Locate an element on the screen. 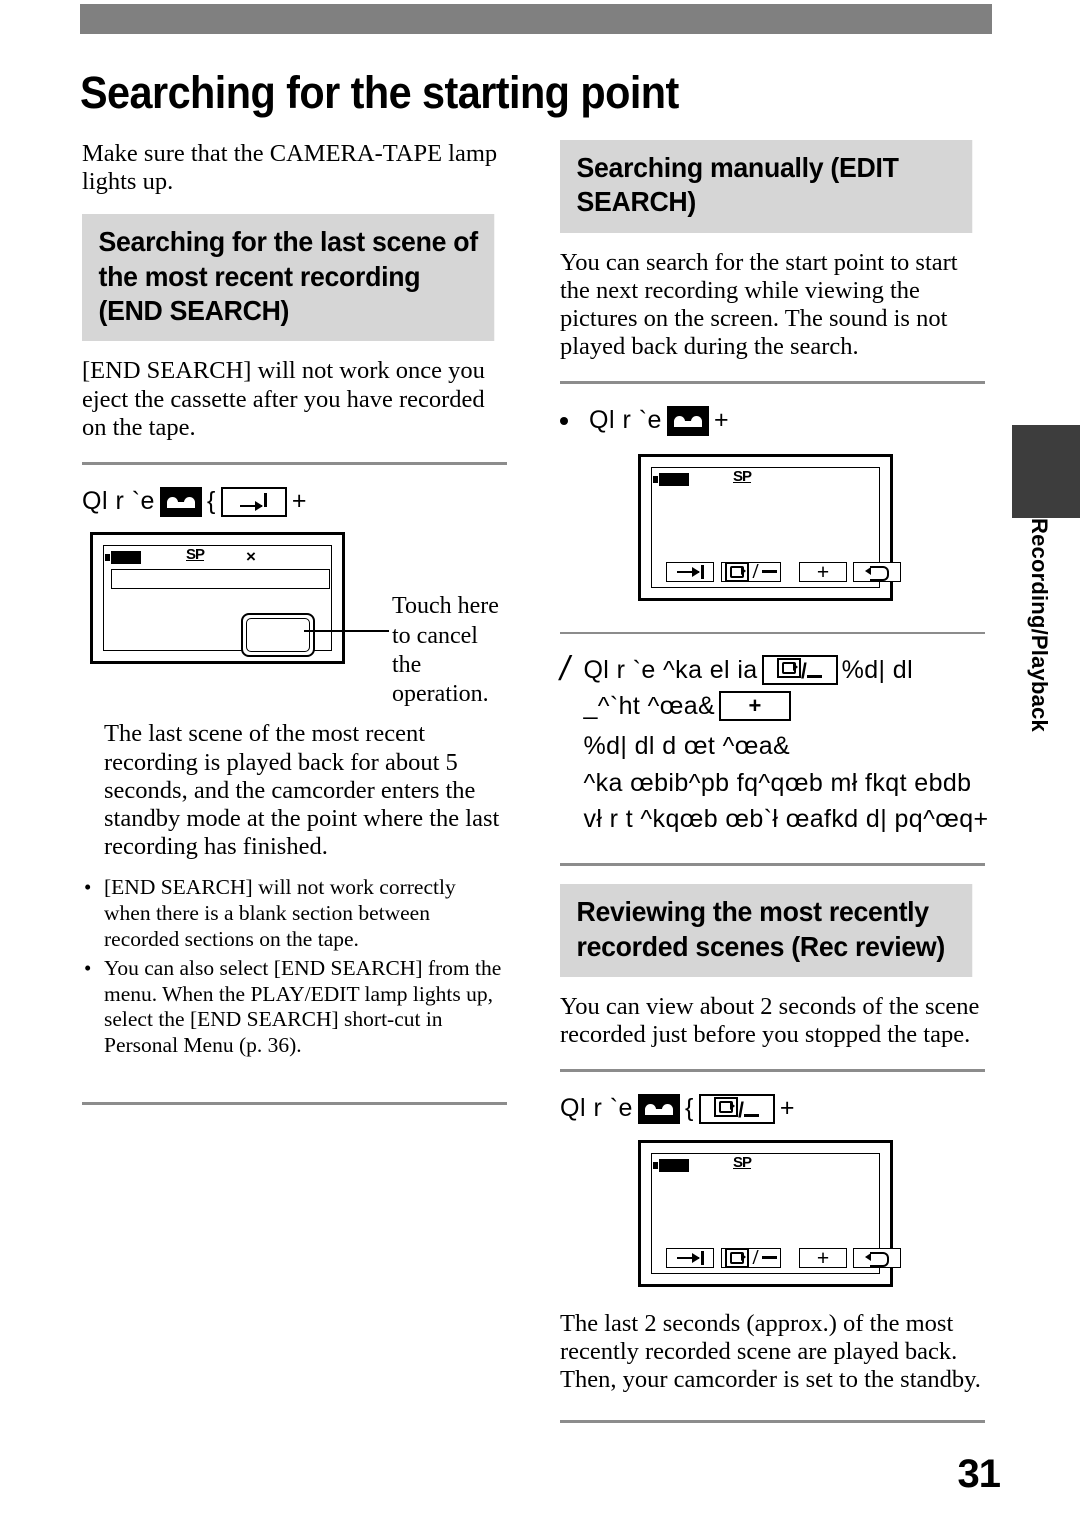 This screenshot has height=1535, width=1080. step-2-line-1: Ql r `e ^ka el ia / %d| dl is located at coordinates (785, 670).